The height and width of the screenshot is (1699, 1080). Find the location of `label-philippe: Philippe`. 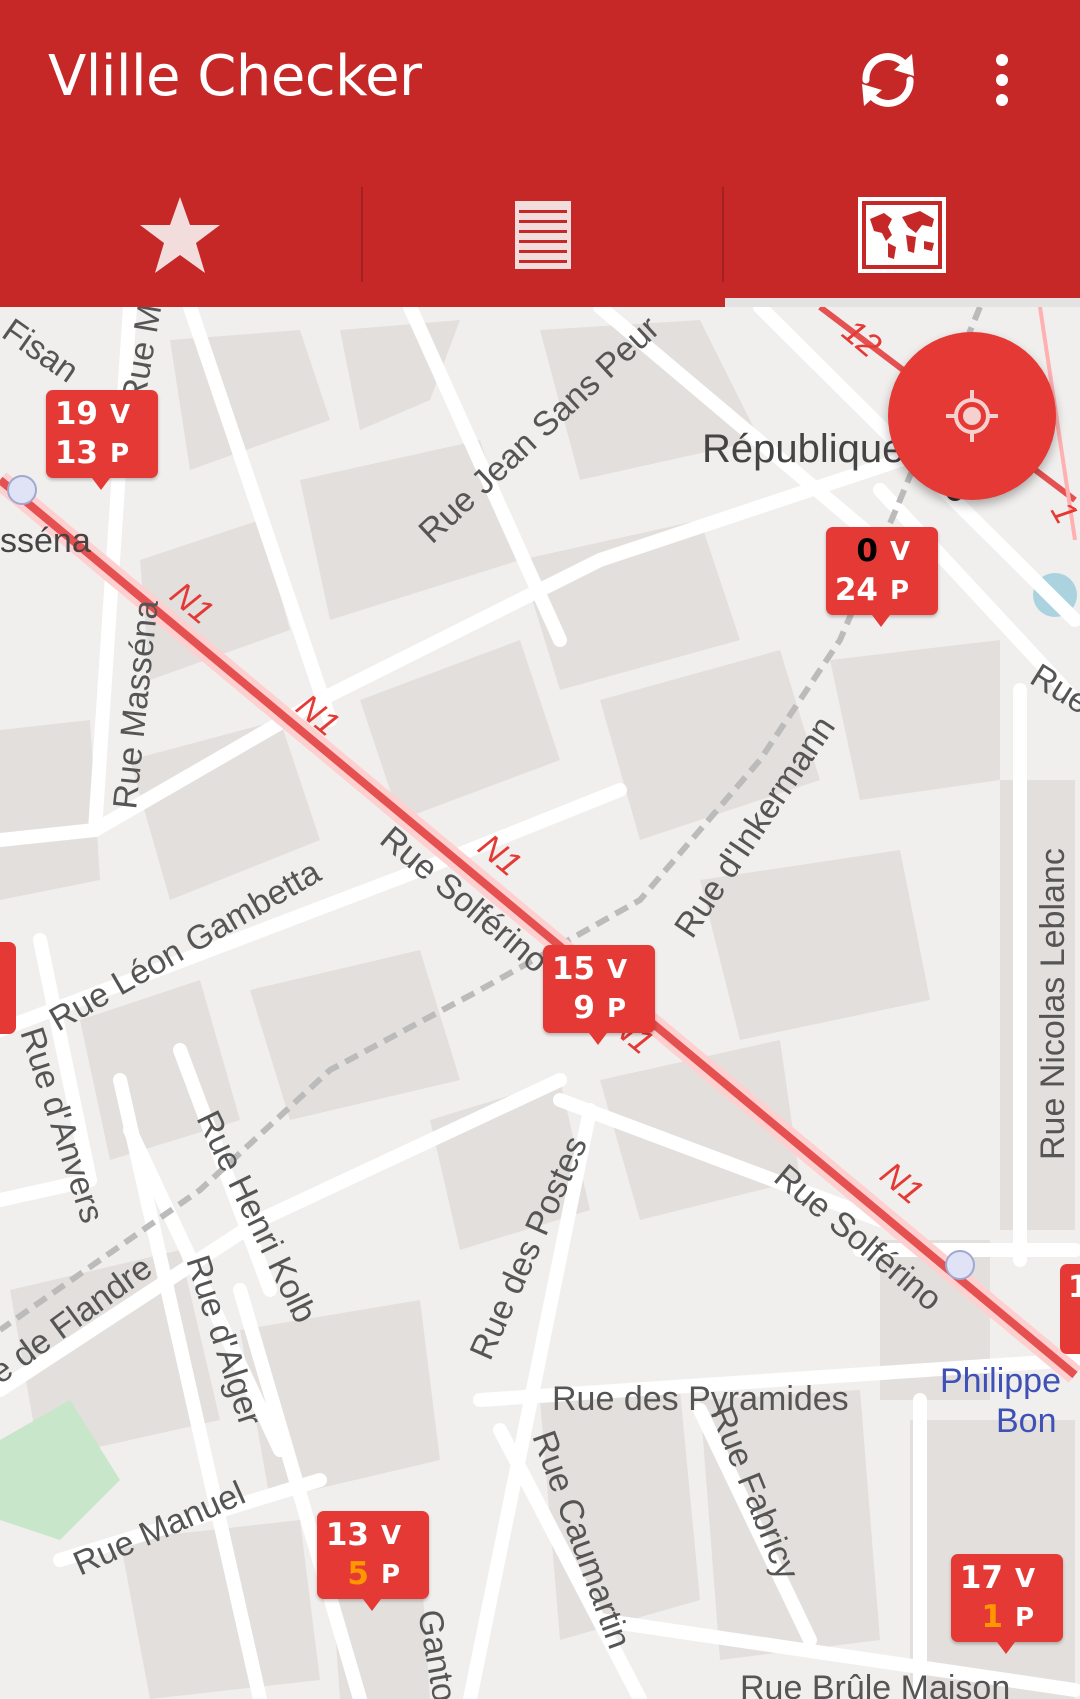

label-philippe: Philippe is located at coordinates (1000, 1381).